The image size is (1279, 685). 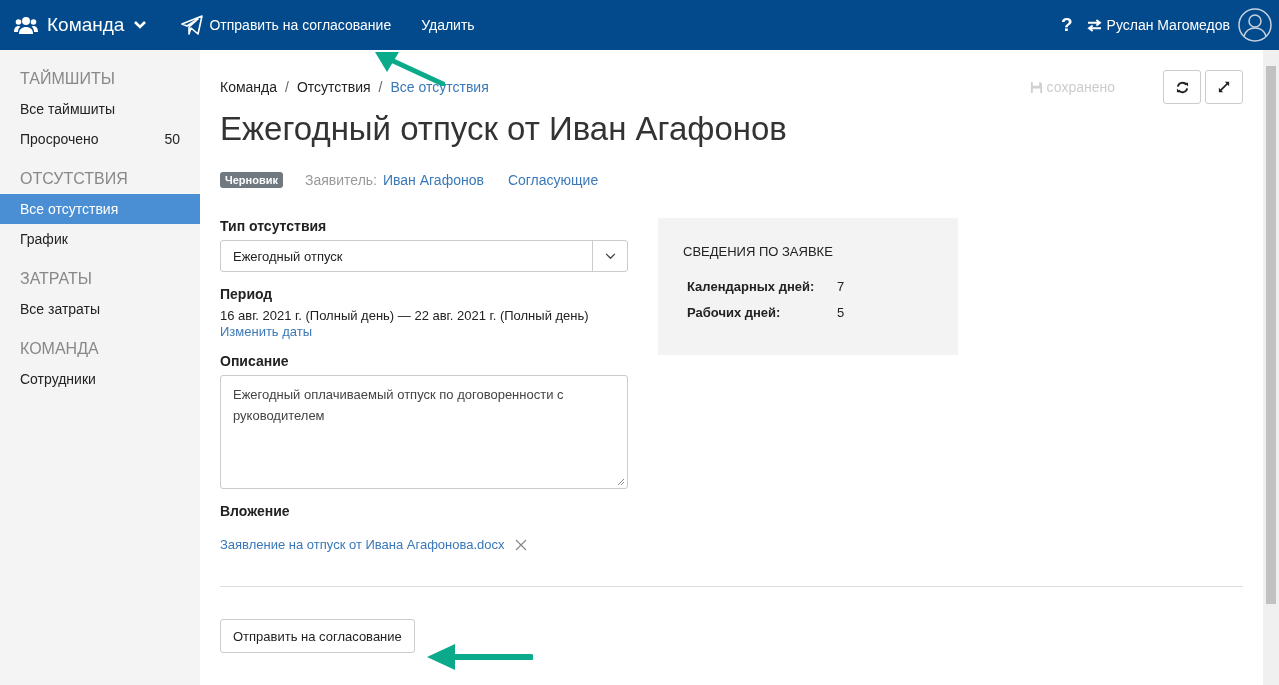 What do you see at coordinates (751, 286) in the screenshot?
I see `summary-label: Календарных дней:` at bounding box center [751, 286].